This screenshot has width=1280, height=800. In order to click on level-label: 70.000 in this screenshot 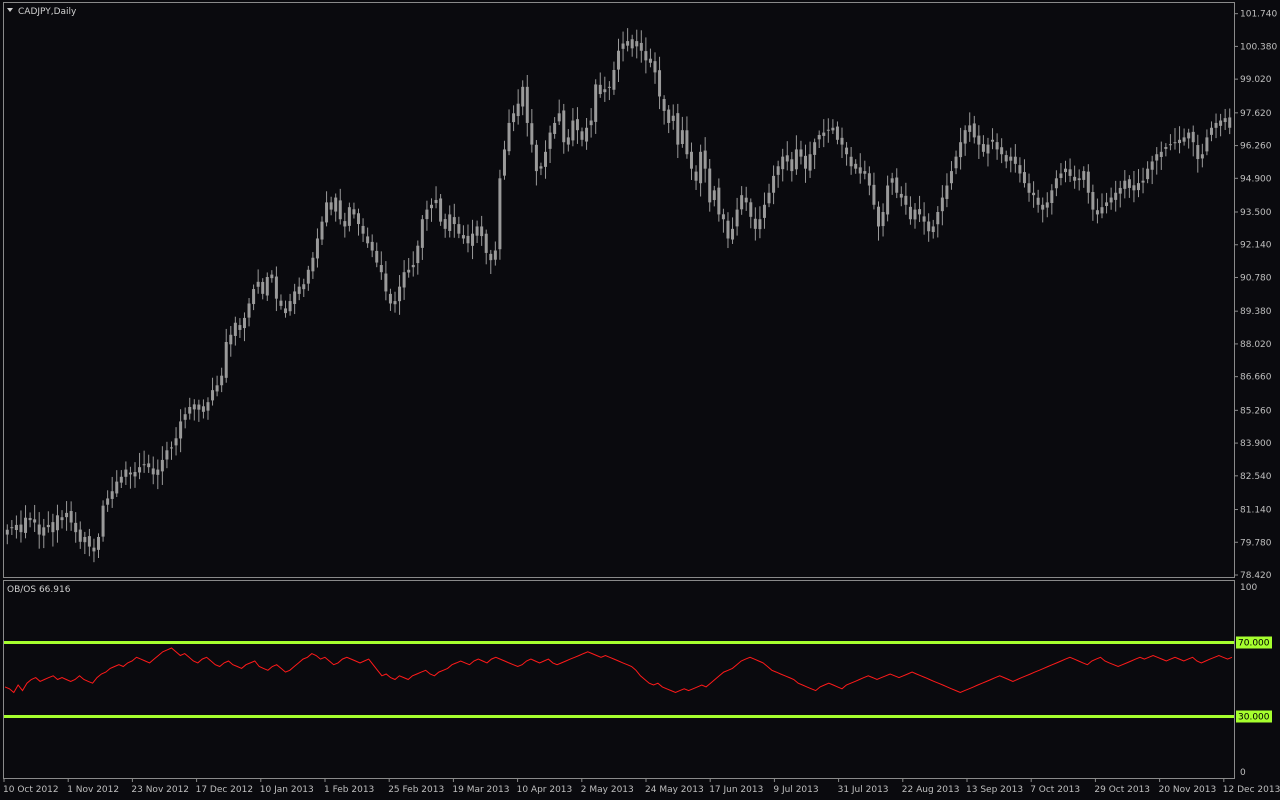, I will do `click(1254, 644)`.